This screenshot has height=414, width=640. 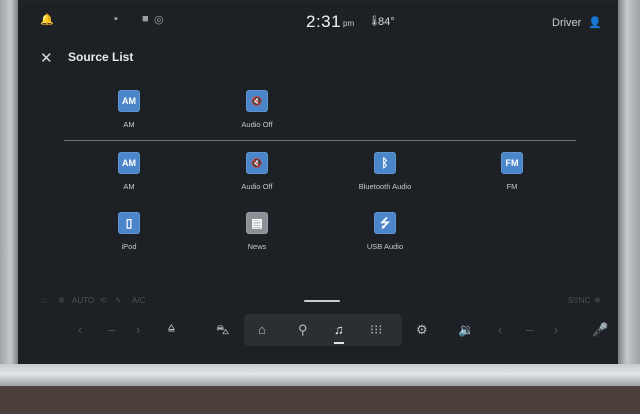 I want to click on outside-temperature: 84°, so click(x=386, y=22).